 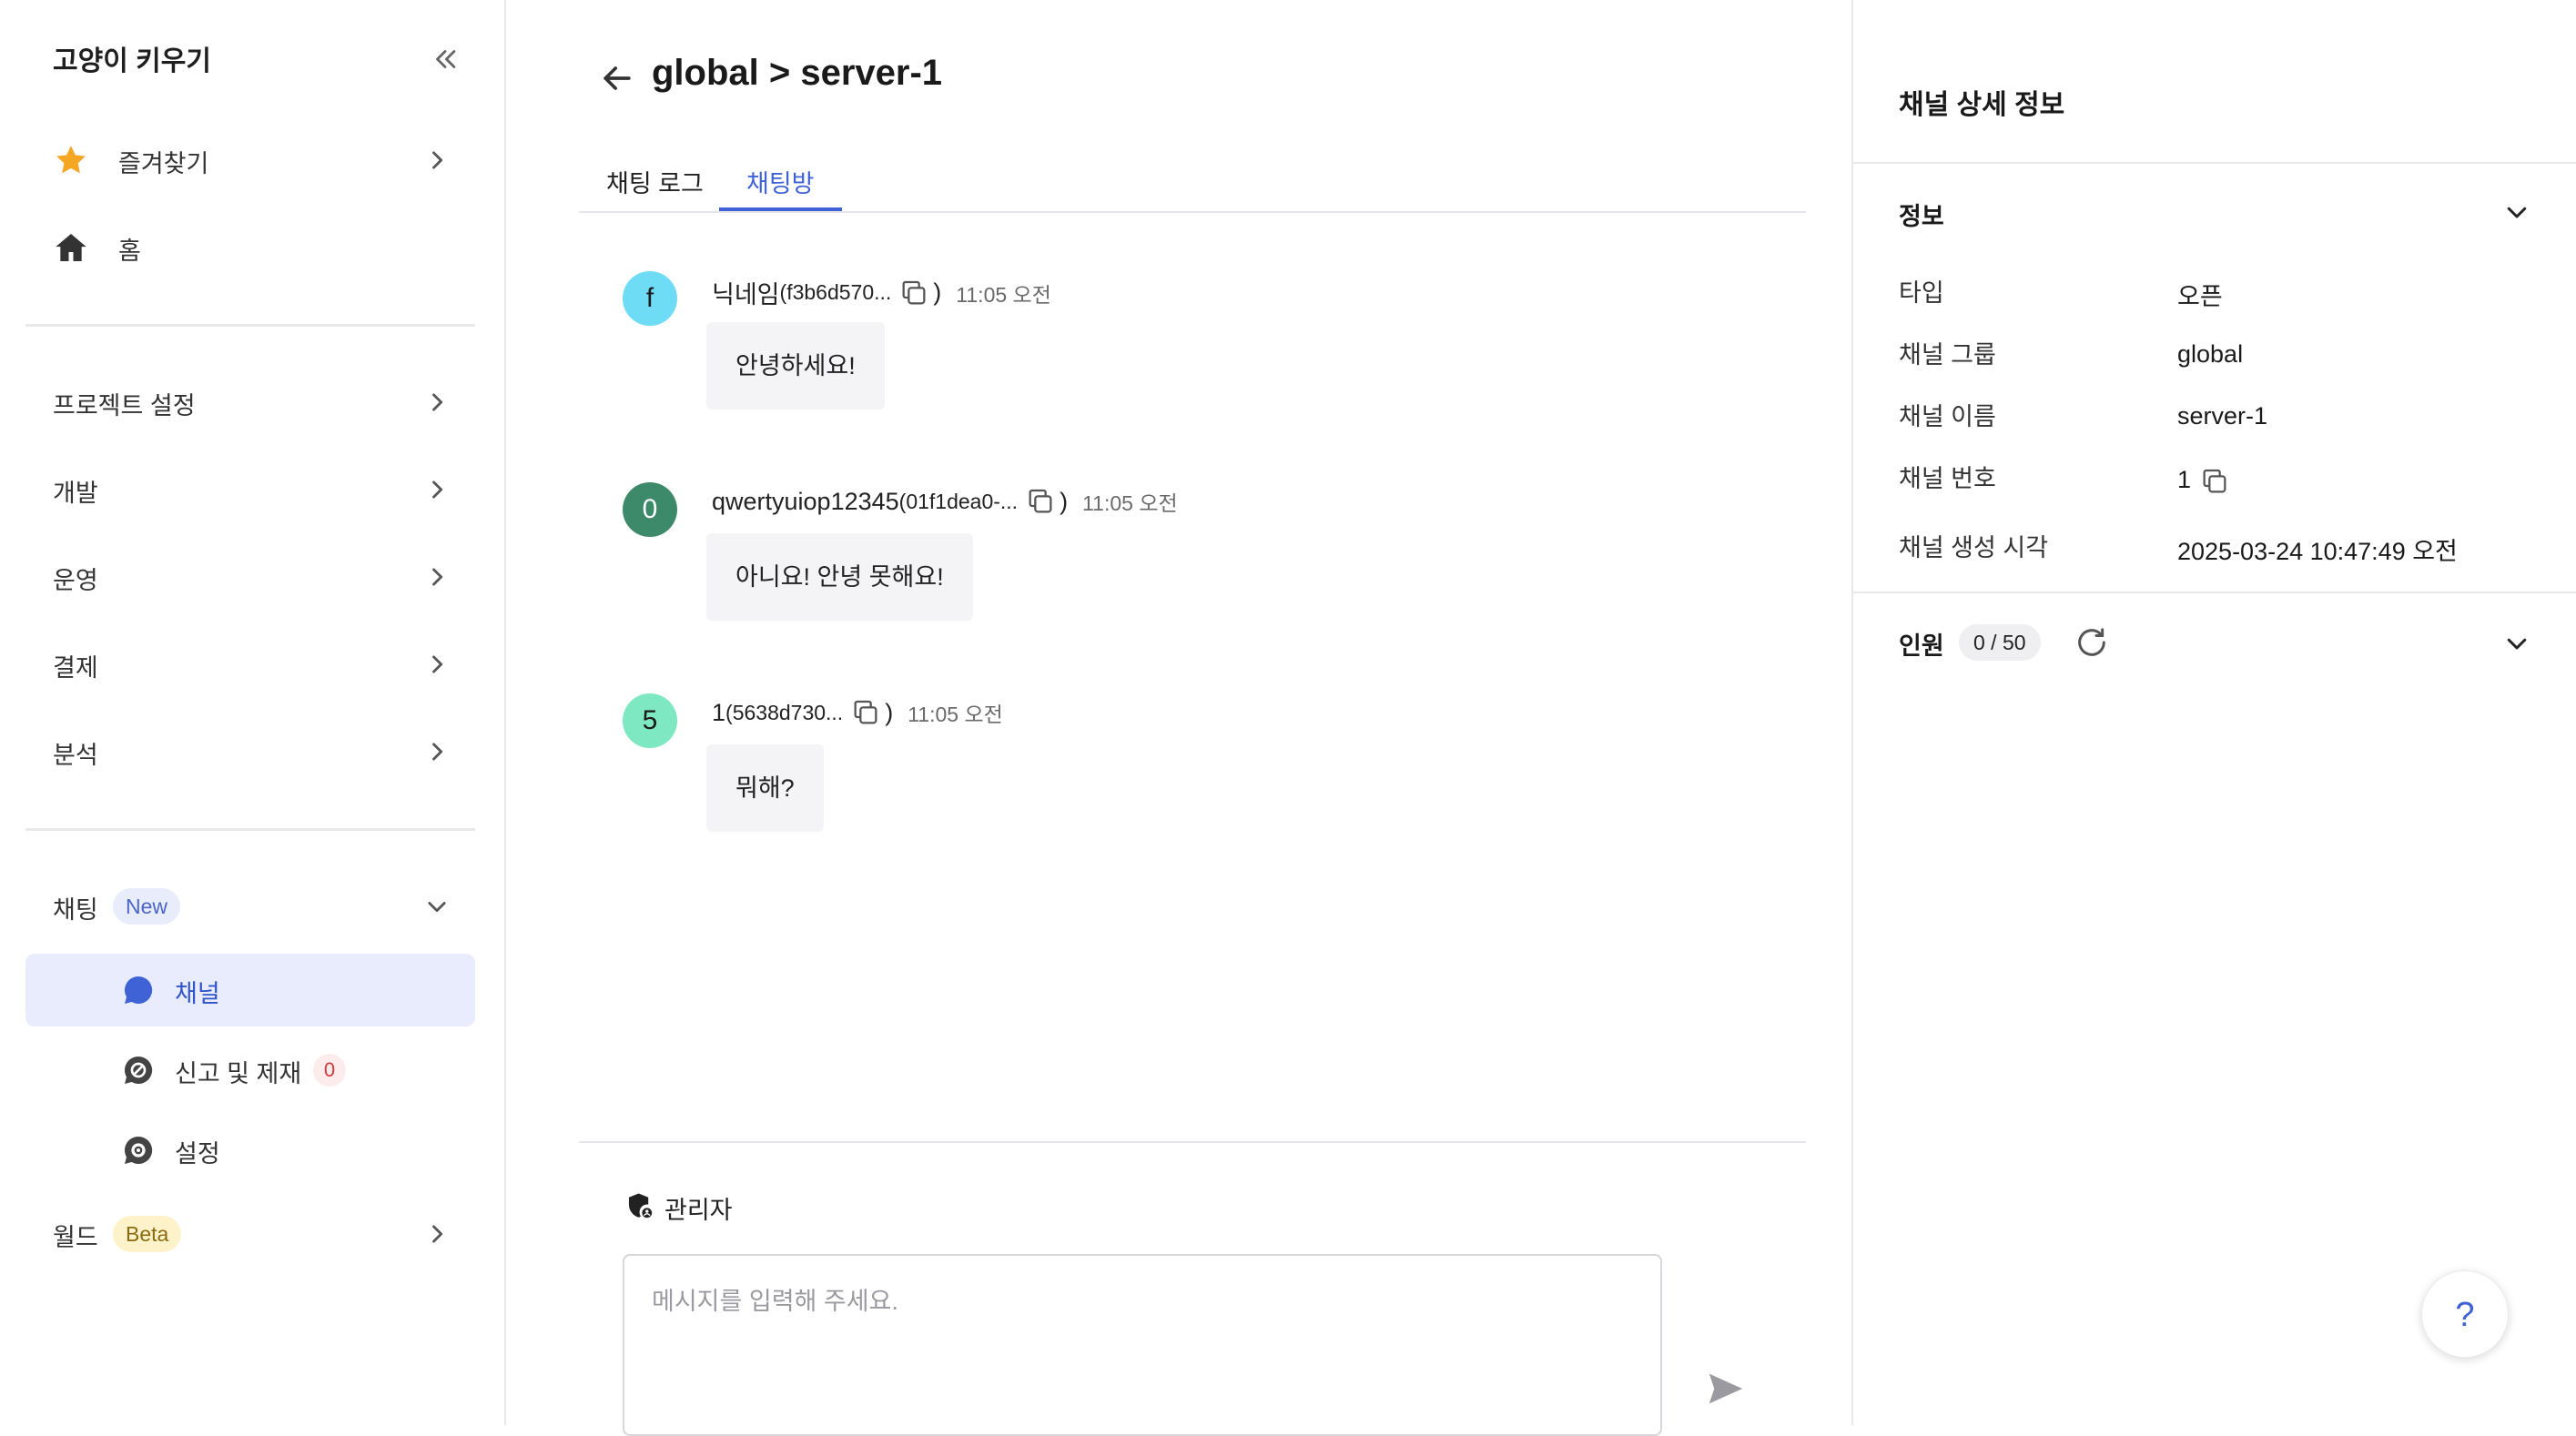 What do you see at coordinates (71, 160) in the screenshot?
I see `star-icon` at bounding box center [71, 160].